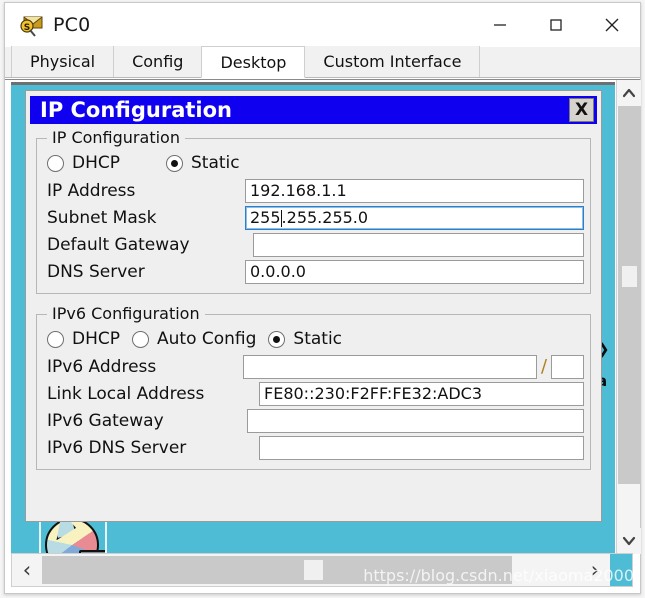 The height and width of the screenshot is (598, 645). What do you see at coordinates (629, 93) in the screenshot?
I see `scroll-up-arrow-icon` at bounding box center [629, 93].